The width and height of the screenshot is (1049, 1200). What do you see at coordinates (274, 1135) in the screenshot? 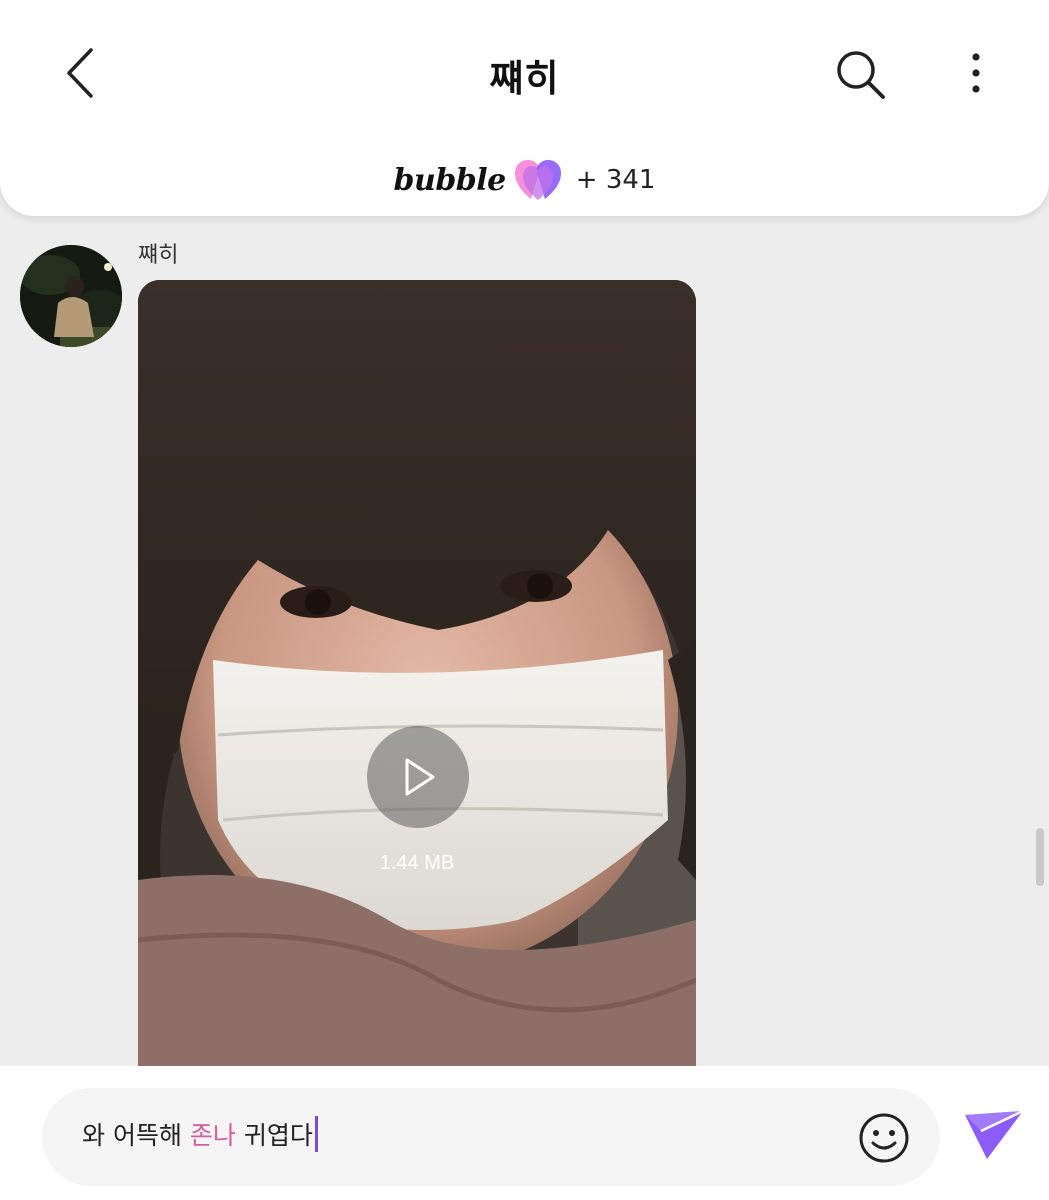
I see `input-text-after: 귀엽다` at bounding box center [274, 1135].